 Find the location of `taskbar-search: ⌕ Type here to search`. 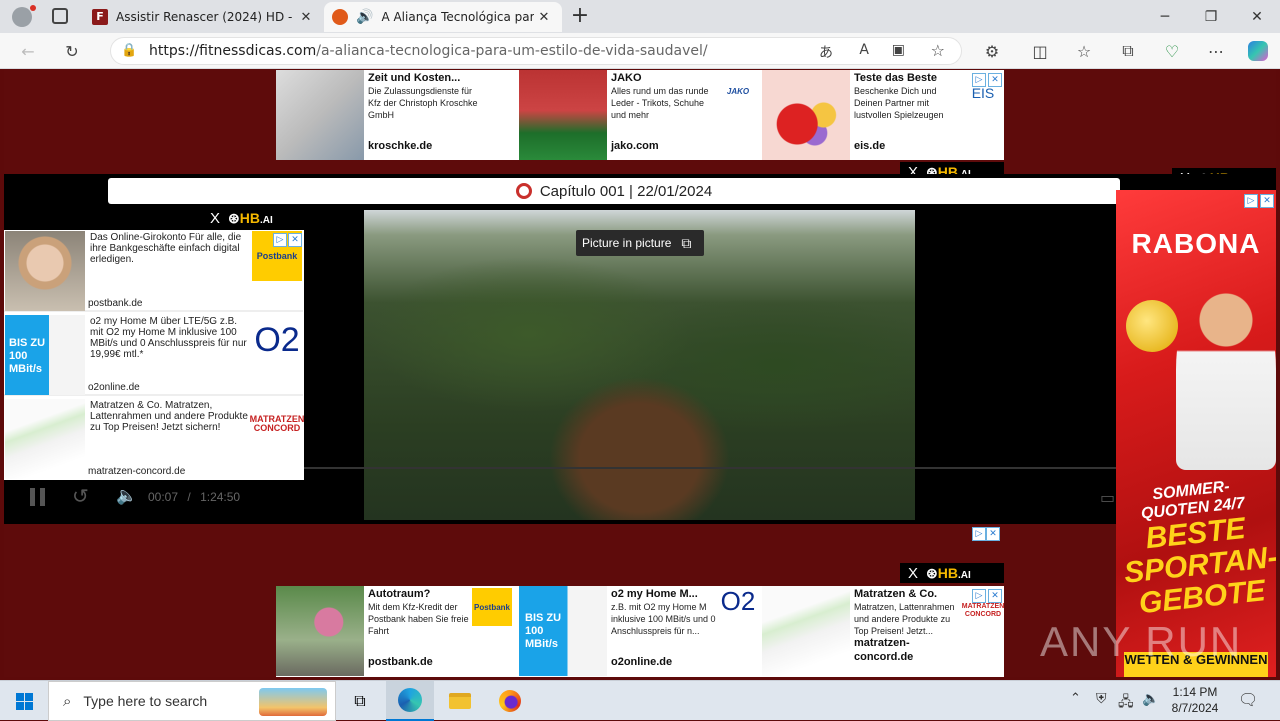

taskbar-search: ⌕ Type here to search is located at coordinates (192, 701).